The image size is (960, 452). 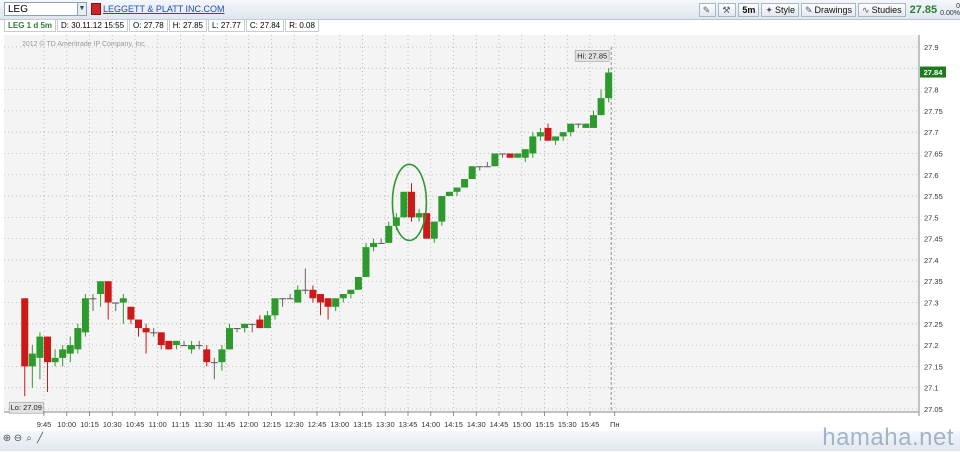 I want to click on price-tick-label: 27.35, so click(x=933, y=281).